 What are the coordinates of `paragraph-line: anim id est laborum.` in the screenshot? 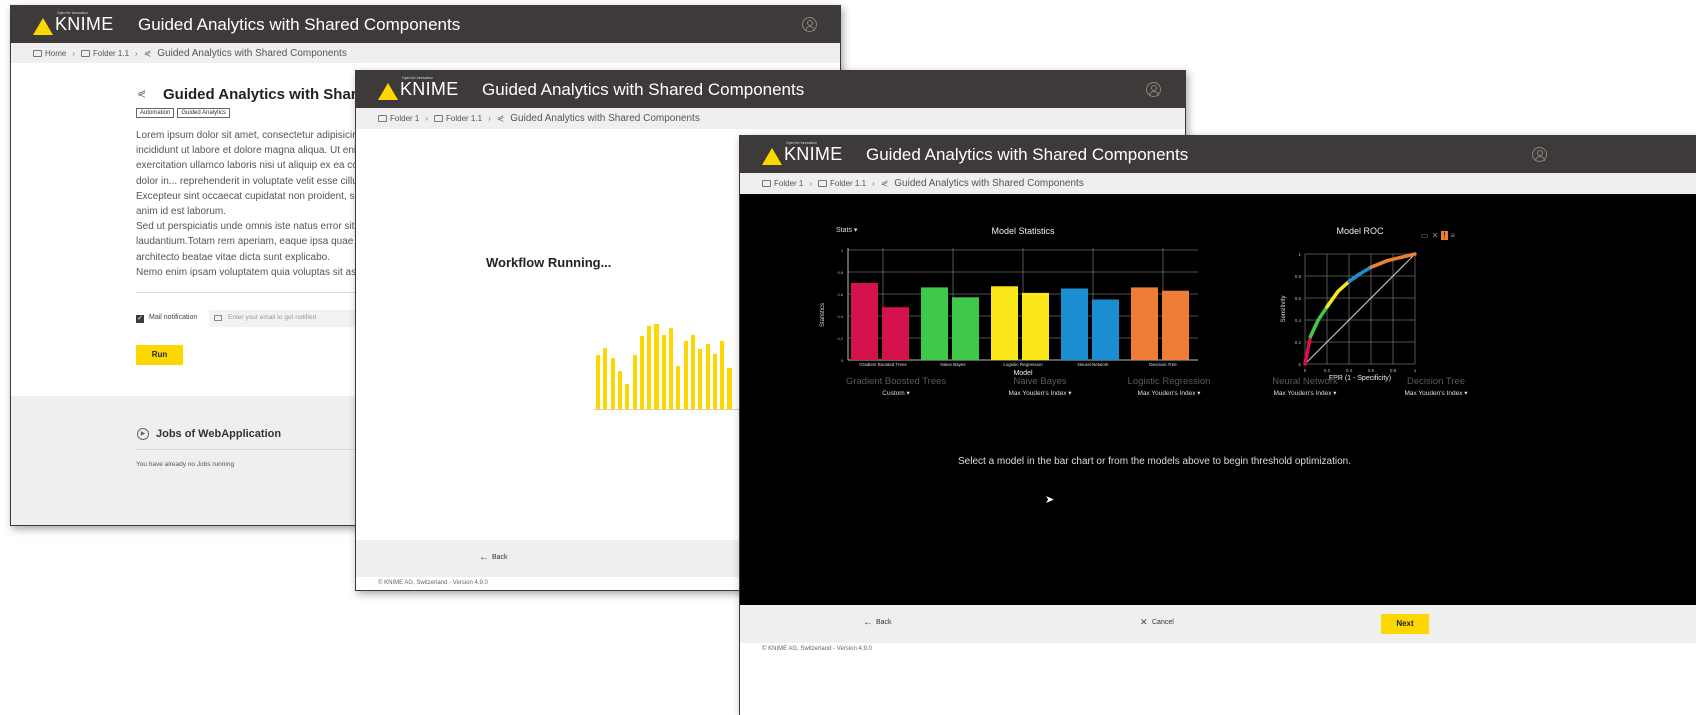 It's located at (181, 212).